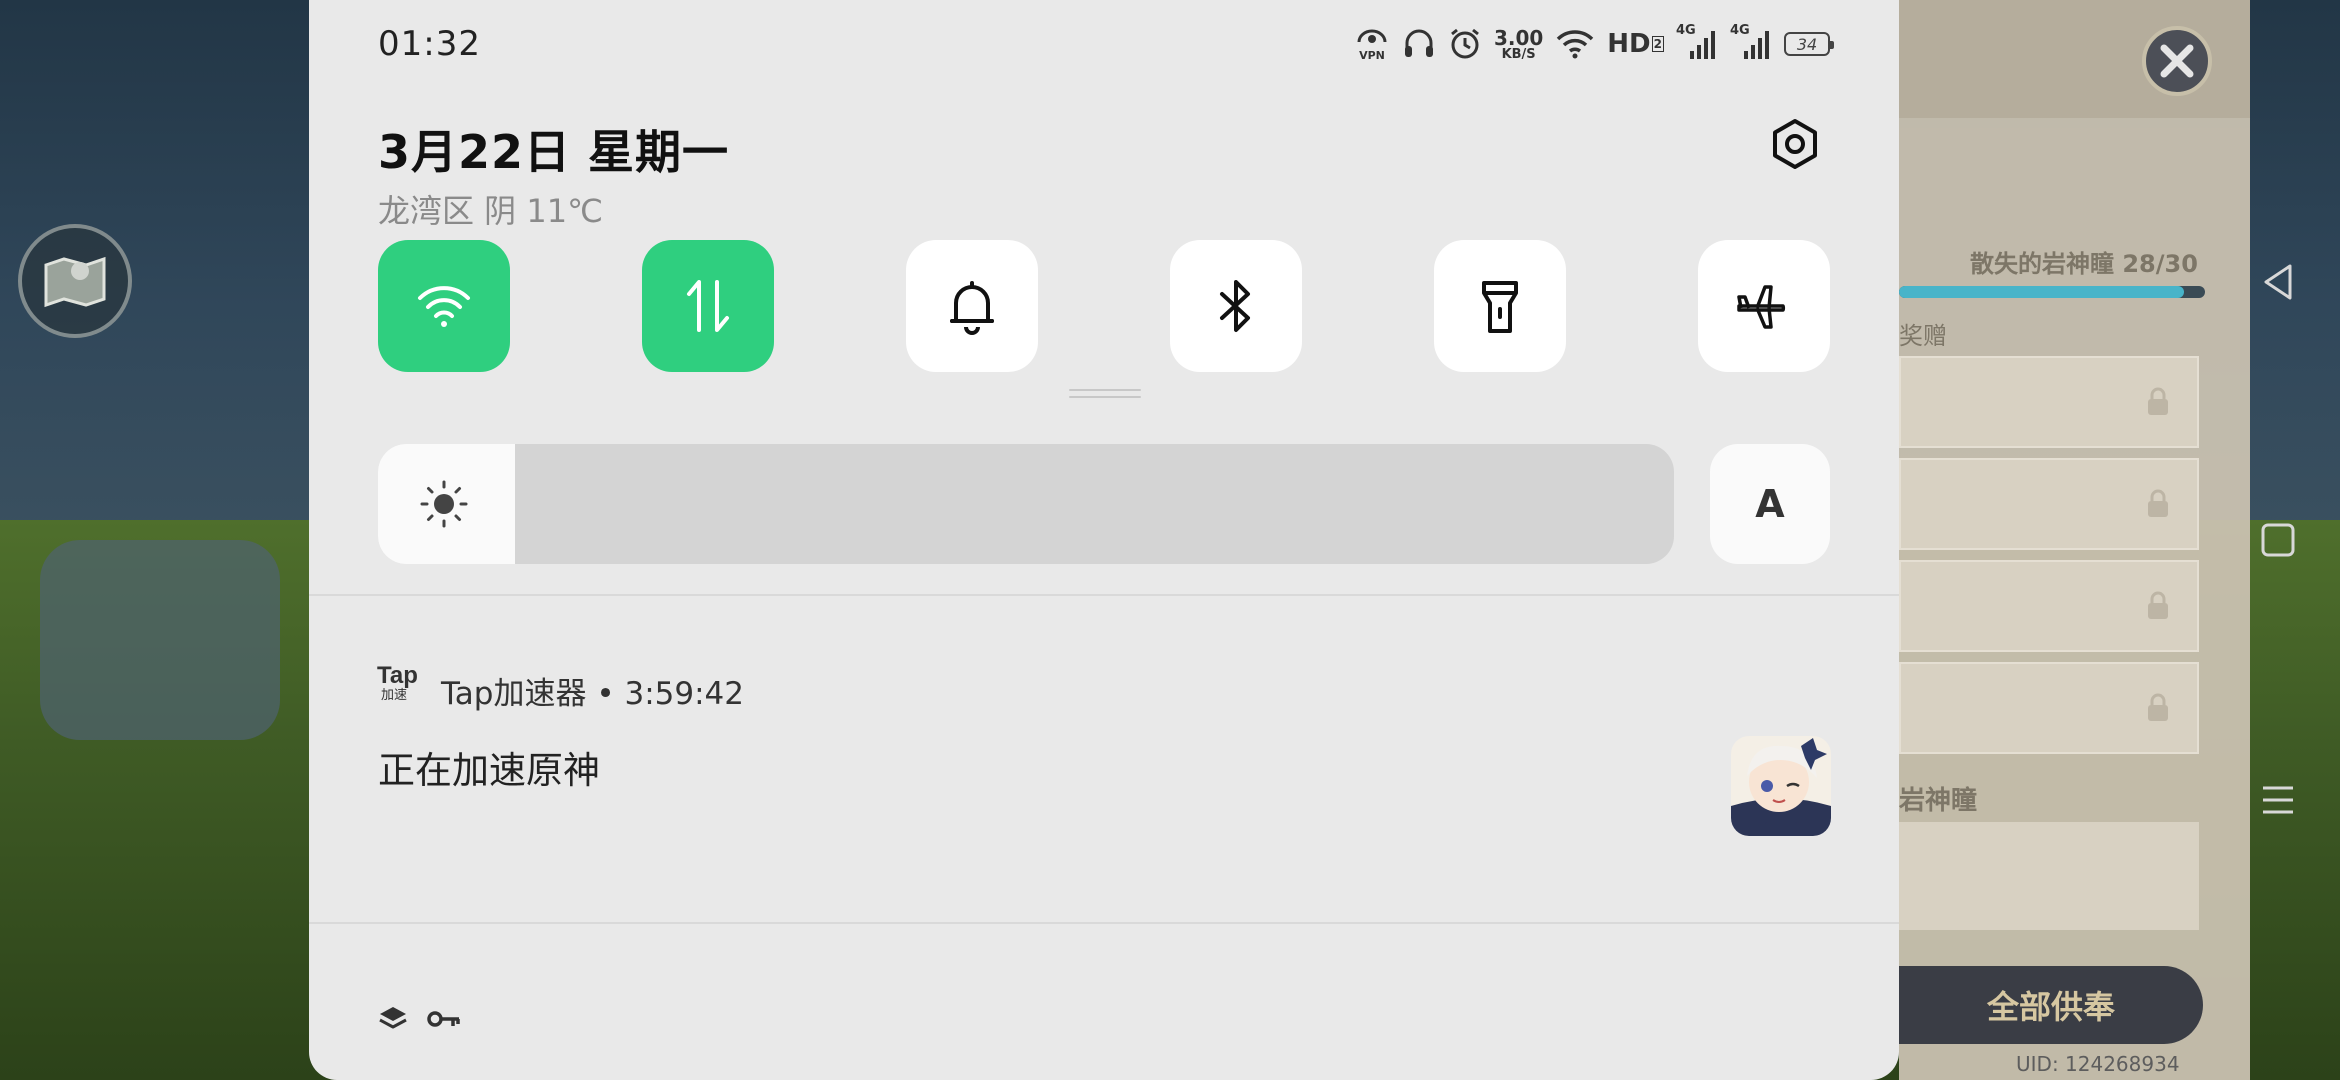 This screenshot has height=1080, width=2340. I want to click on offer-all-button: 全部供奉, so click(2051, 1005).